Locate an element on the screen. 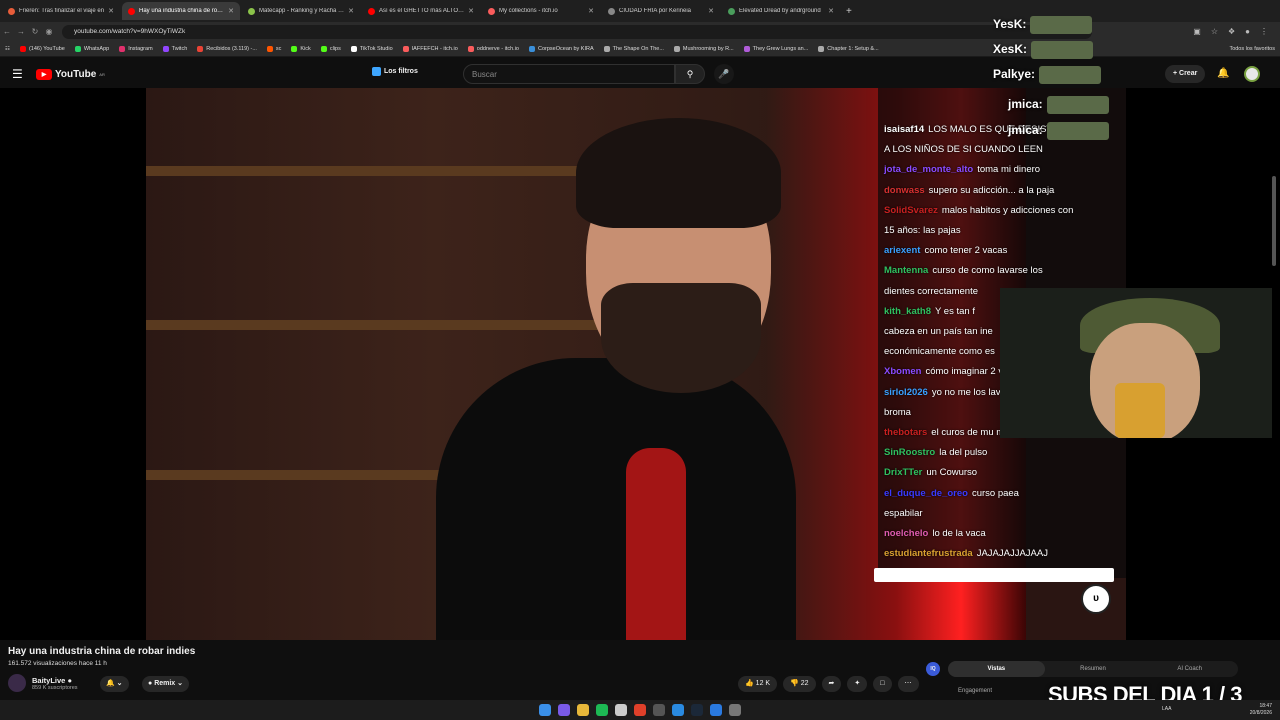 The image size is (1280, 720). panel-tab: Vistas is located at coordinates (996, 669).